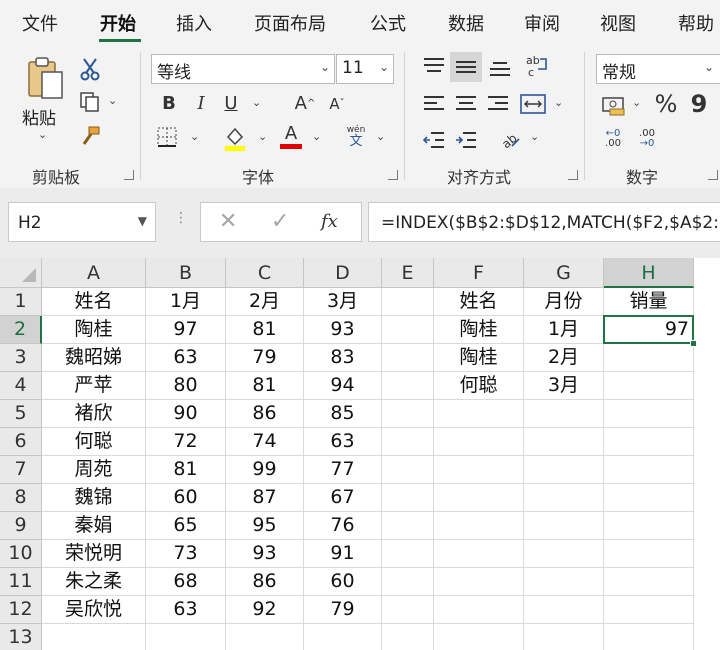 The width and height of the screenshot is (720, 650). Describe the element at coordinates (479, 498) in the screenshot. I see `cell-f8` at that location.